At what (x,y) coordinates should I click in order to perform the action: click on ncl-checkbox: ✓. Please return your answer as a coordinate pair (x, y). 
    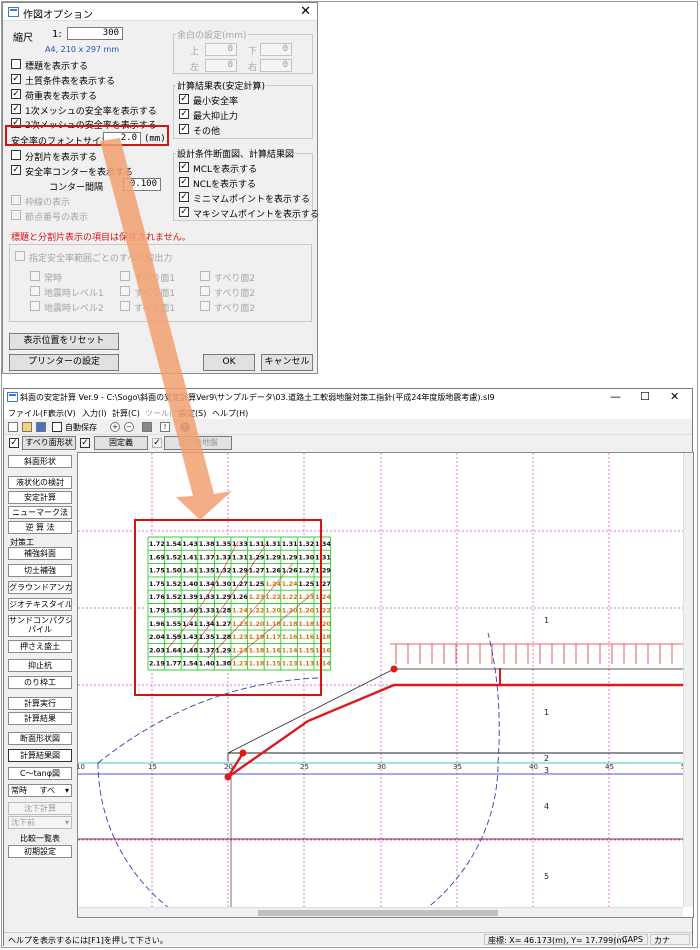
    Looking at the image, I should click on (184, 182).